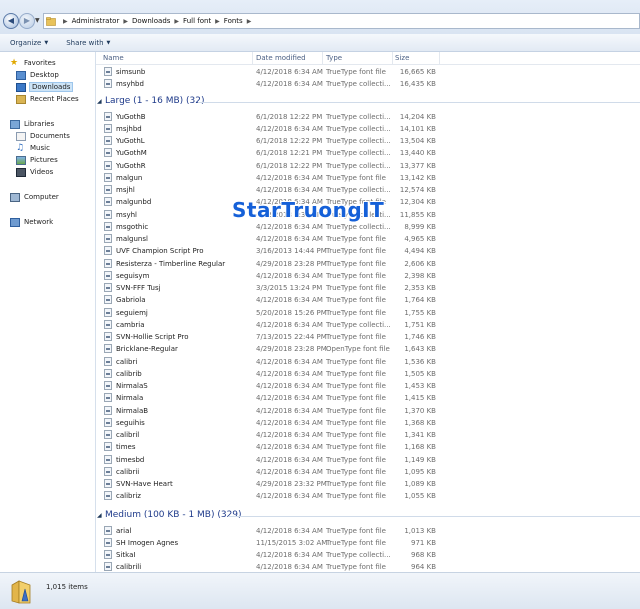 The image size is (640, 609). I want to click on organize-menu-button: Organize ▼, so click(29, 43).